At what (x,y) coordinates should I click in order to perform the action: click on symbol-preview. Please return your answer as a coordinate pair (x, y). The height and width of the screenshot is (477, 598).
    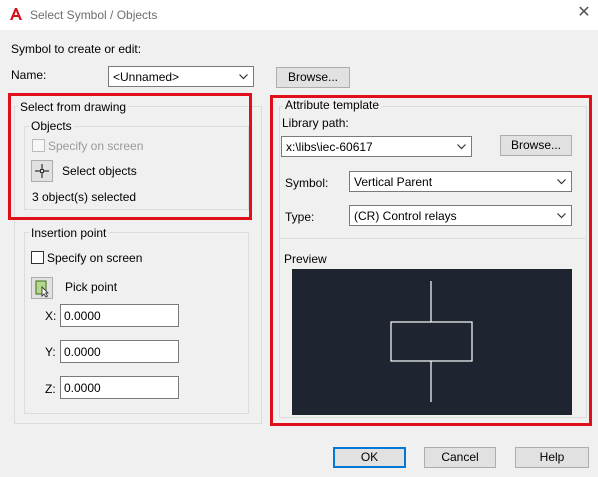
    Looking at the image, I should click on (432, 342).